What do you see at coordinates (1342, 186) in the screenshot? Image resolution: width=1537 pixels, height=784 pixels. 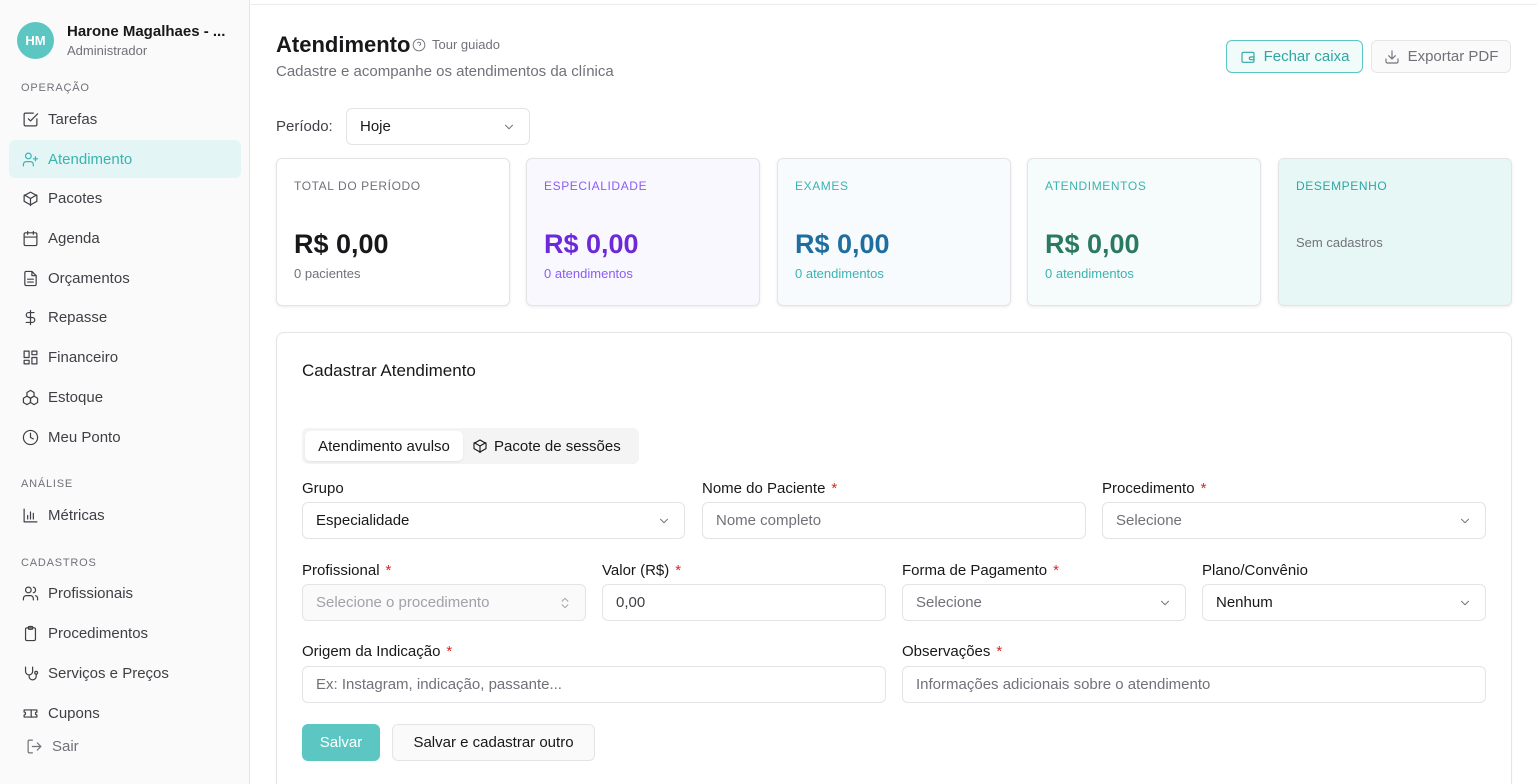 I see `card-label: DESEMPENHO` at bounding box center [1342, 186].